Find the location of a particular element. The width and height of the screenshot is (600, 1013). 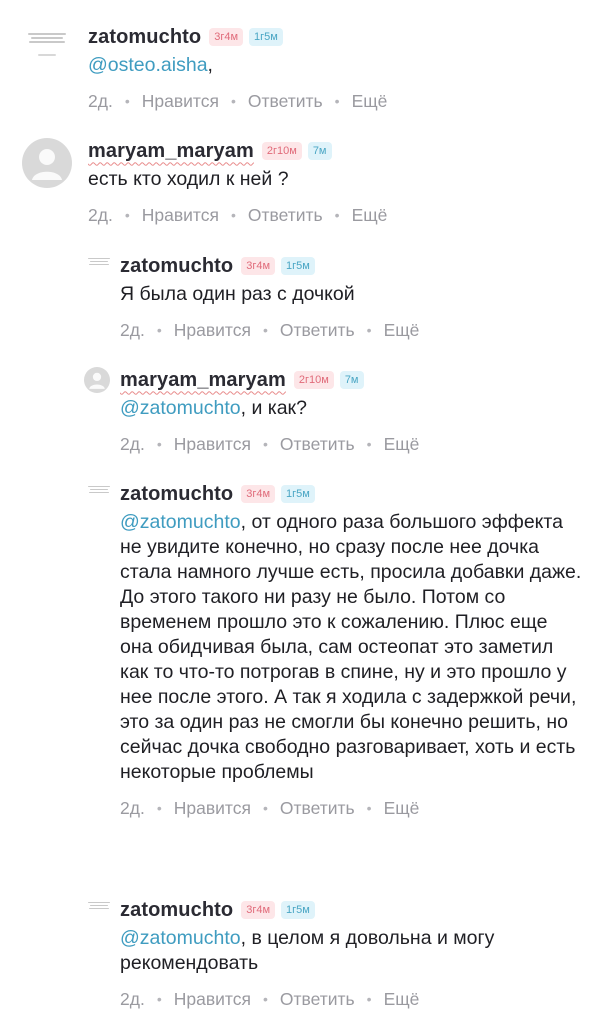

comment-text: @zatomuchto, и как? is located at coordinates (351, 408).